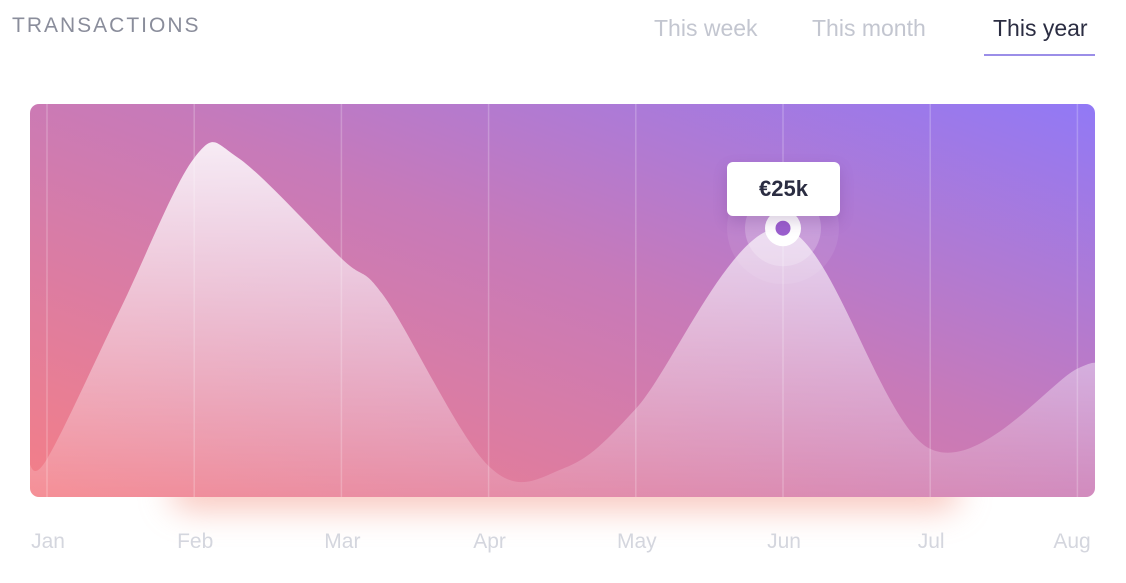 The width and height of the screenshot is (1126, 583). Describe the element at coordinates (563, 30) in the screenshot. I see `period-tabs: This week This month This year` at that location.